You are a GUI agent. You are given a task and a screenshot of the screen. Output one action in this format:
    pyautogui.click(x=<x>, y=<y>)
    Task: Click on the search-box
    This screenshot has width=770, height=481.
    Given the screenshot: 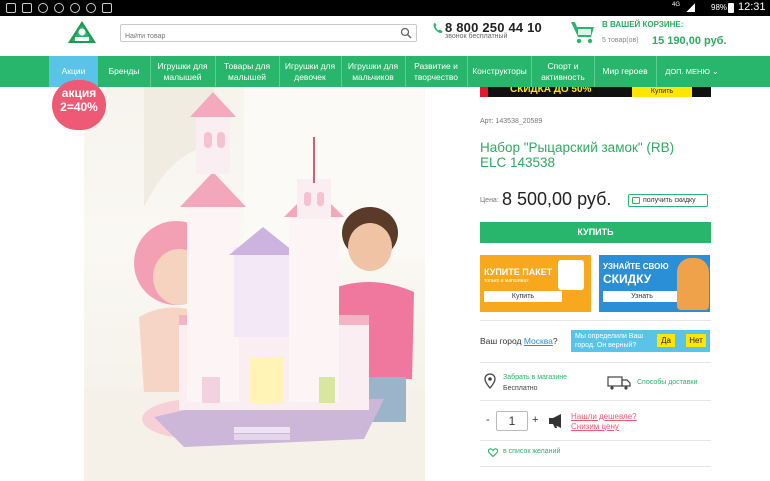 What is the action you would take?
    pyautogui.click(x=268, y=34)
    